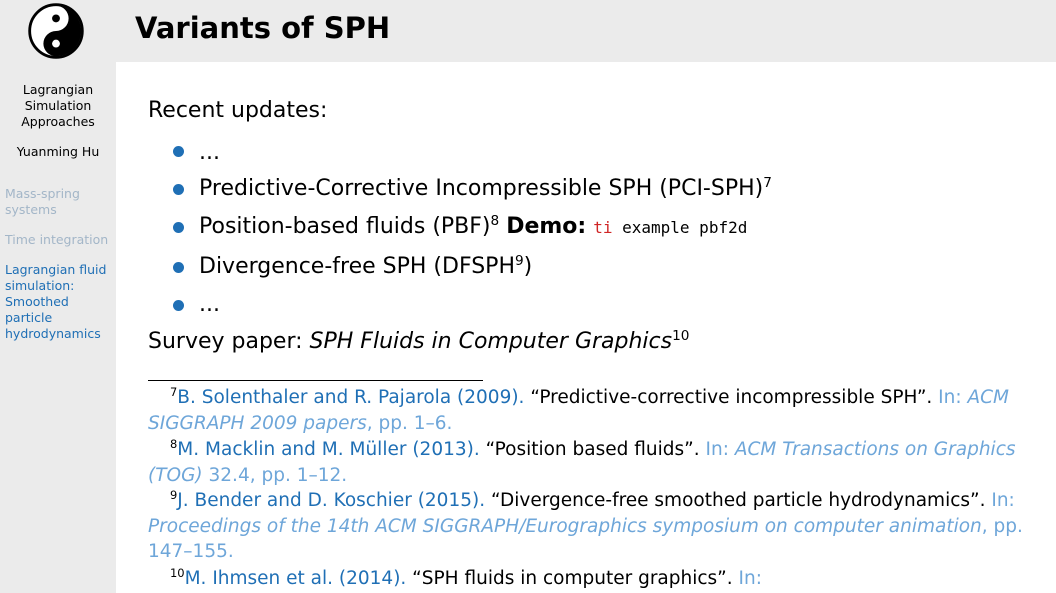 This screenshot has height=593, width=1056. I want to click on footnote-ref: 7, so click(767, 183).